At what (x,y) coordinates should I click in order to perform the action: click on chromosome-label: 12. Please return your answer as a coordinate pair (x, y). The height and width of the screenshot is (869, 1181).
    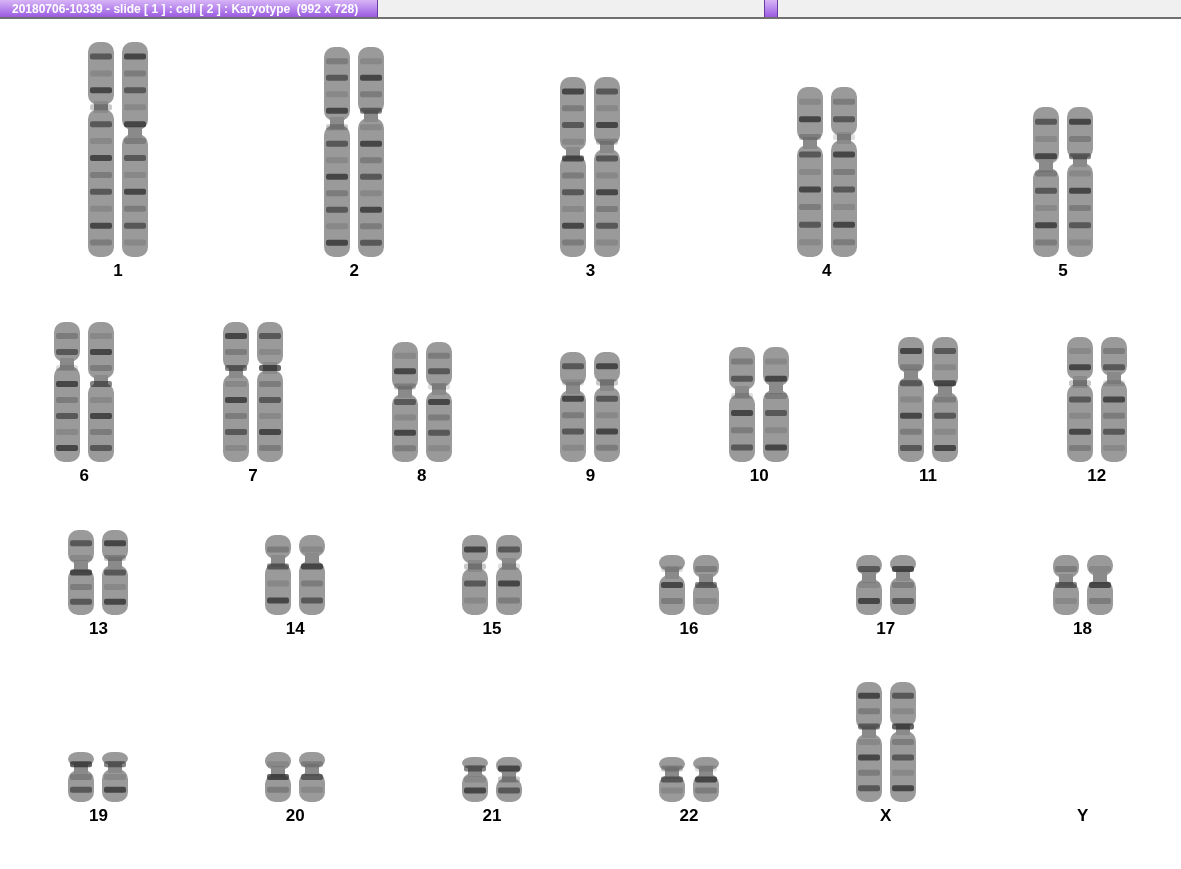
    Looking at the image, I should click on (1097, 476).